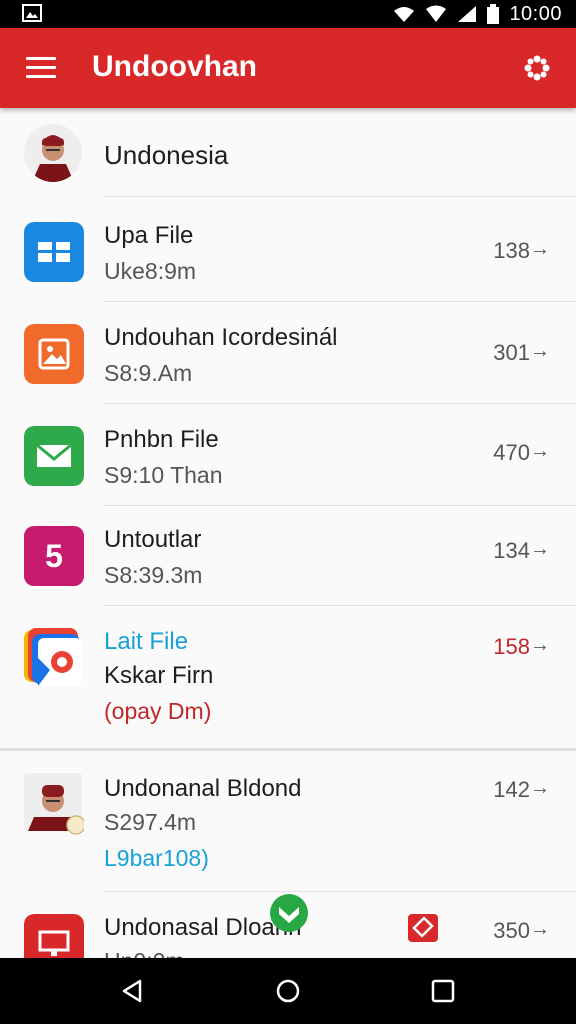 The height and width of the screenshot is (1024, 576). Describe the element at coordinates (146, 641) in the screenshot. I see `item-title: Lait File` at that location.